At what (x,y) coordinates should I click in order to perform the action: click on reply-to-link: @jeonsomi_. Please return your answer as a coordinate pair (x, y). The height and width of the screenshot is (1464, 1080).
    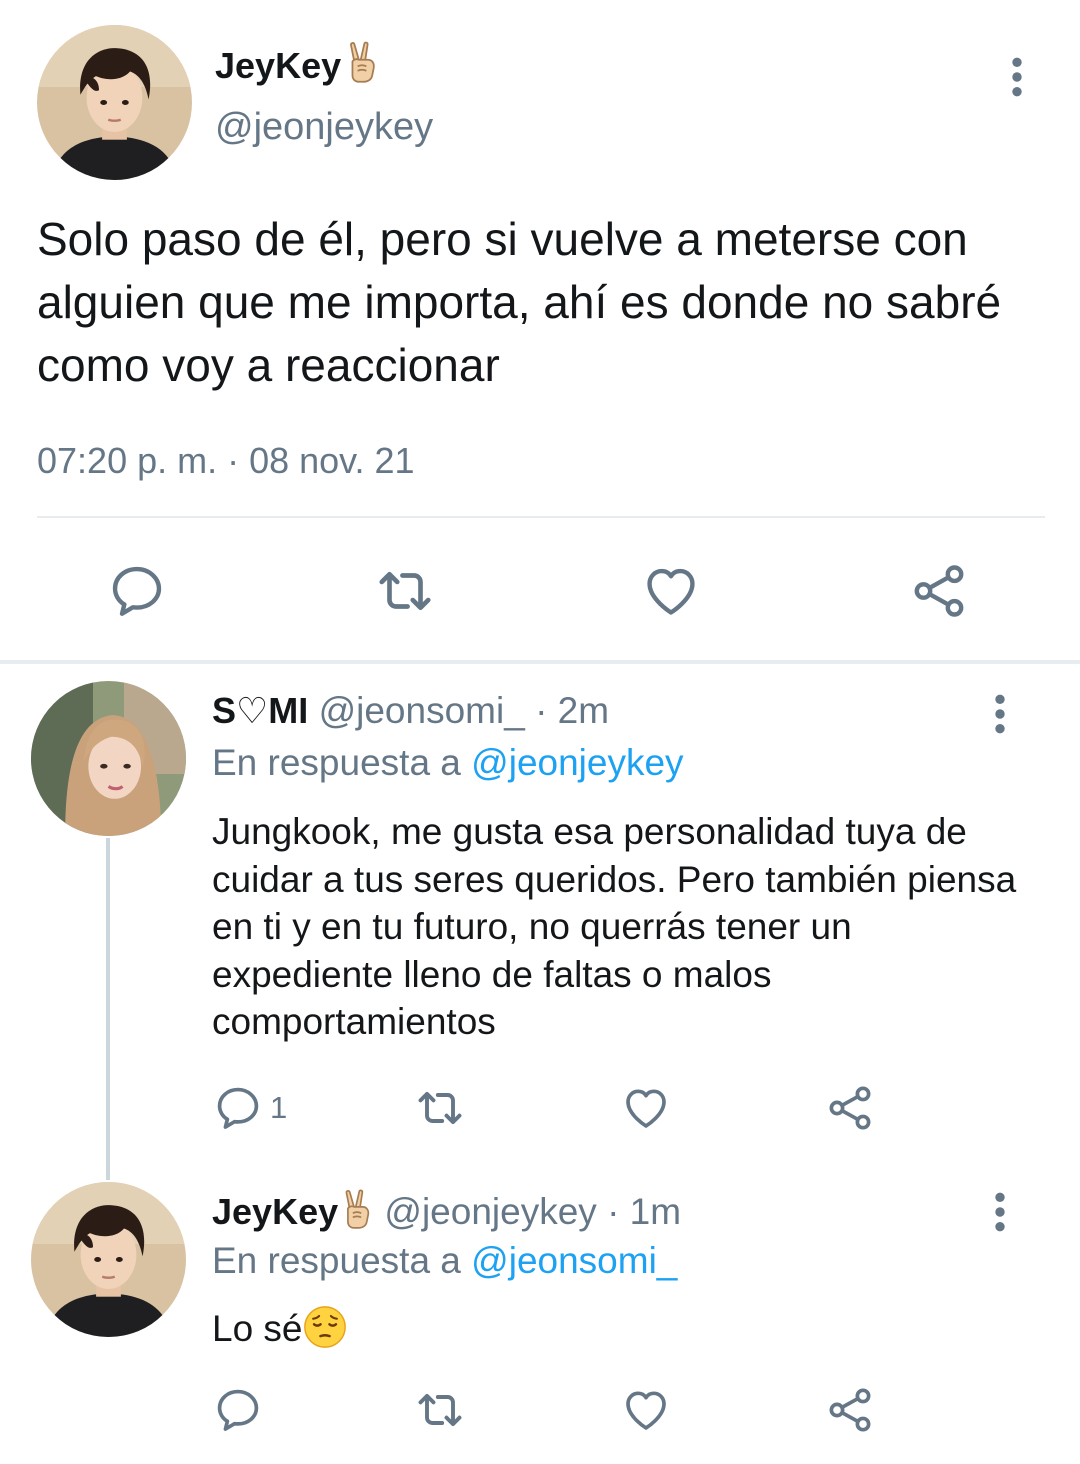
    Looking at the image, I should click on (574, 1260).